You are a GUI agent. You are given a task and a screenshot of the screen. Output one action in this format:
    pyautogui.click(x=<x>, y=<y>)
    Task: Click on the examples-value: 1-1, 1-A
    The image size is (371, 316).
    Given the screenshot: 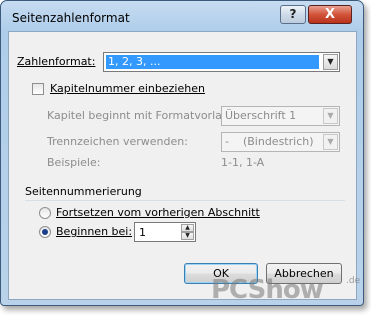 What is the action you would take?
    pyautogui.click(x=243, y=162)
    